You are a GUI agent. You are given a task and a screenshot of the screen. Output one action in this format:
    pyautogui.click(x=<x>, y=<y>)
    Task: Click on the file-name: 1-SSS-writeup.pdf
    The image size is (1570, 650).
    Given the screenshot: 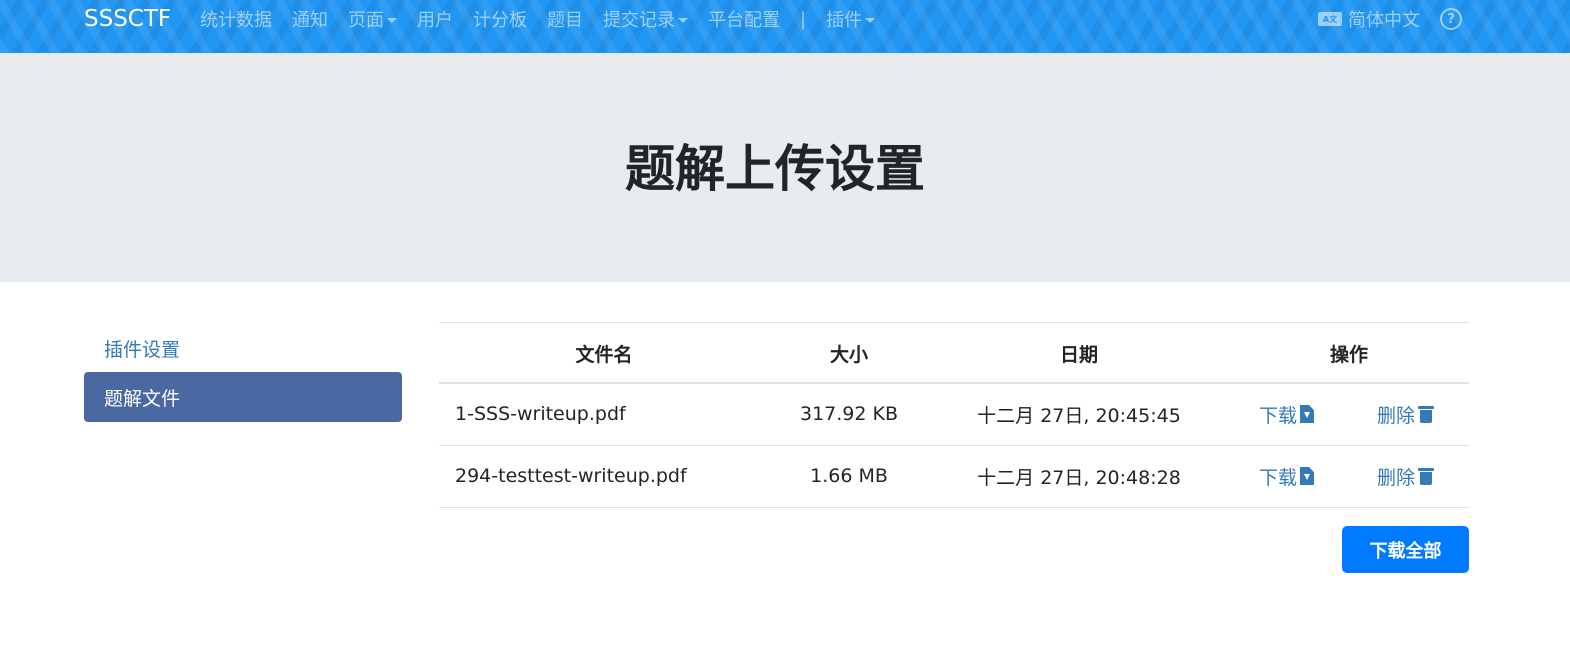 What is the action you would take?
    pyautogui.click(x=540, y=414)
    